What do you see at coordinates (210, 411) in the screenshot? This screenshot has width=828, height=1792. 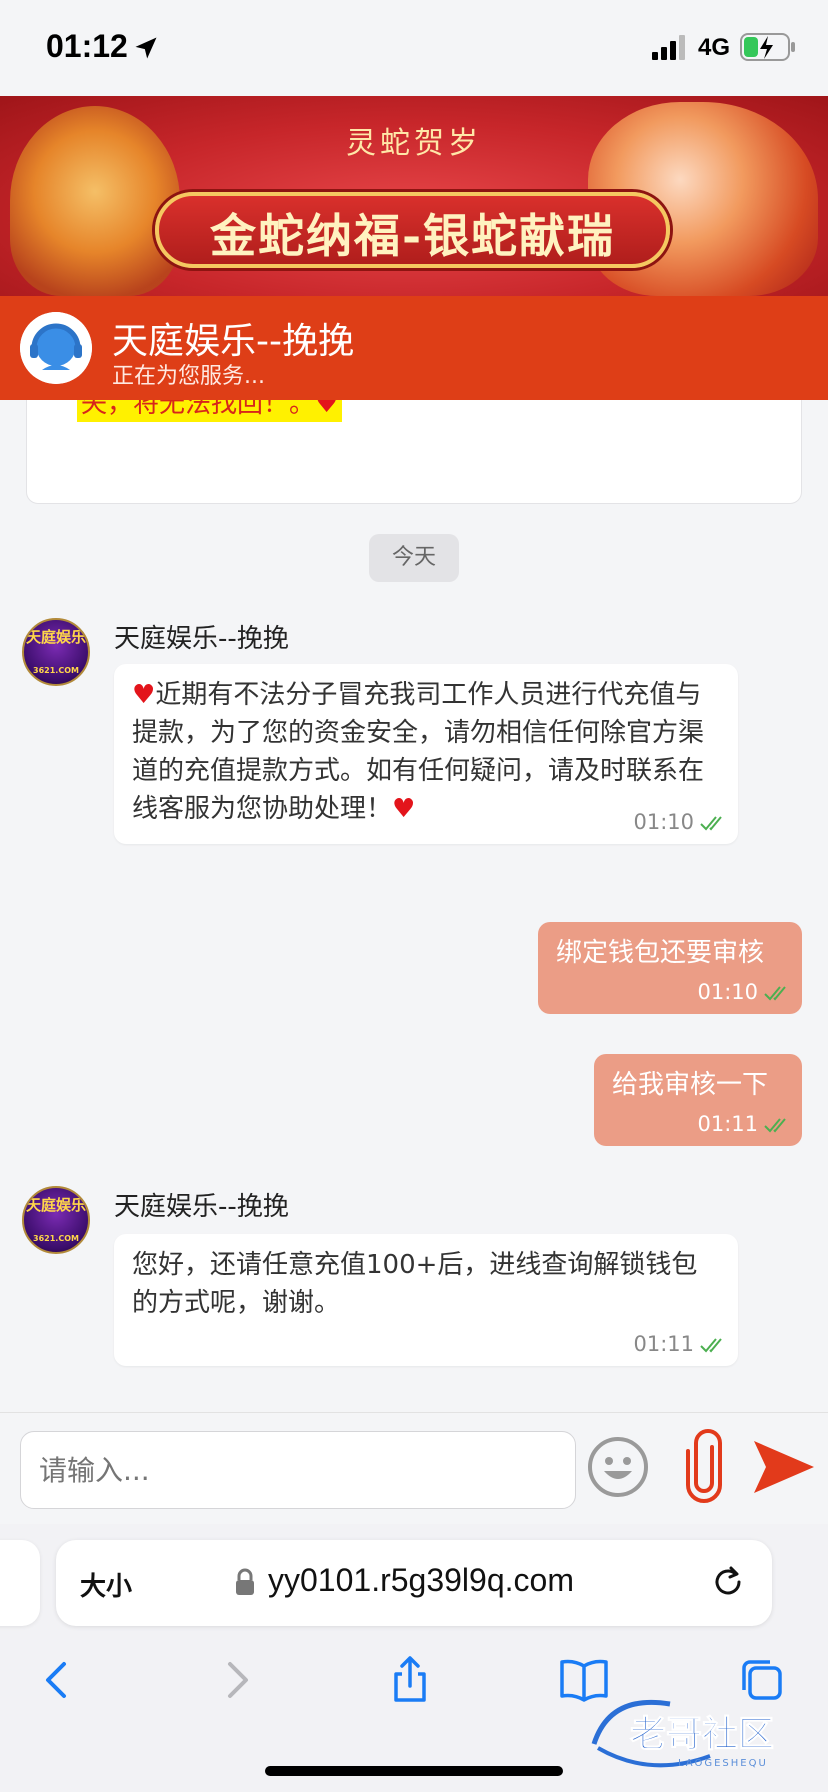 I see `notice-text: 失，将无法找回！。♥` at bounding box center [210, 411].